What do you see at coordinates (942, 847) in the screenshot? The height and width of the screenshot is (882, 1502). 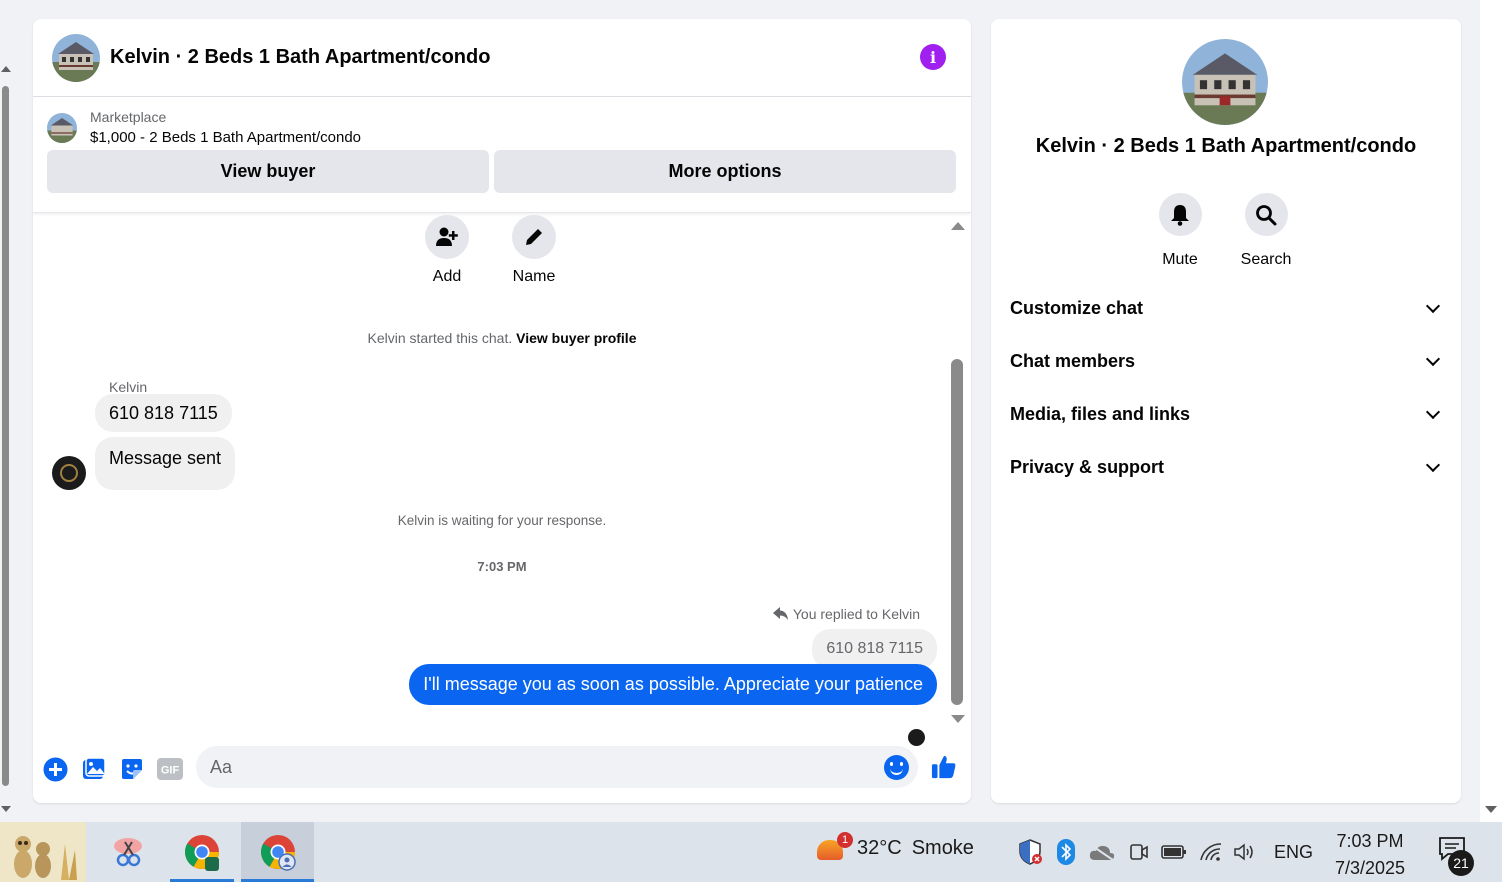 I see `weather-condition: Smoke` at bounding box center [942, 847].